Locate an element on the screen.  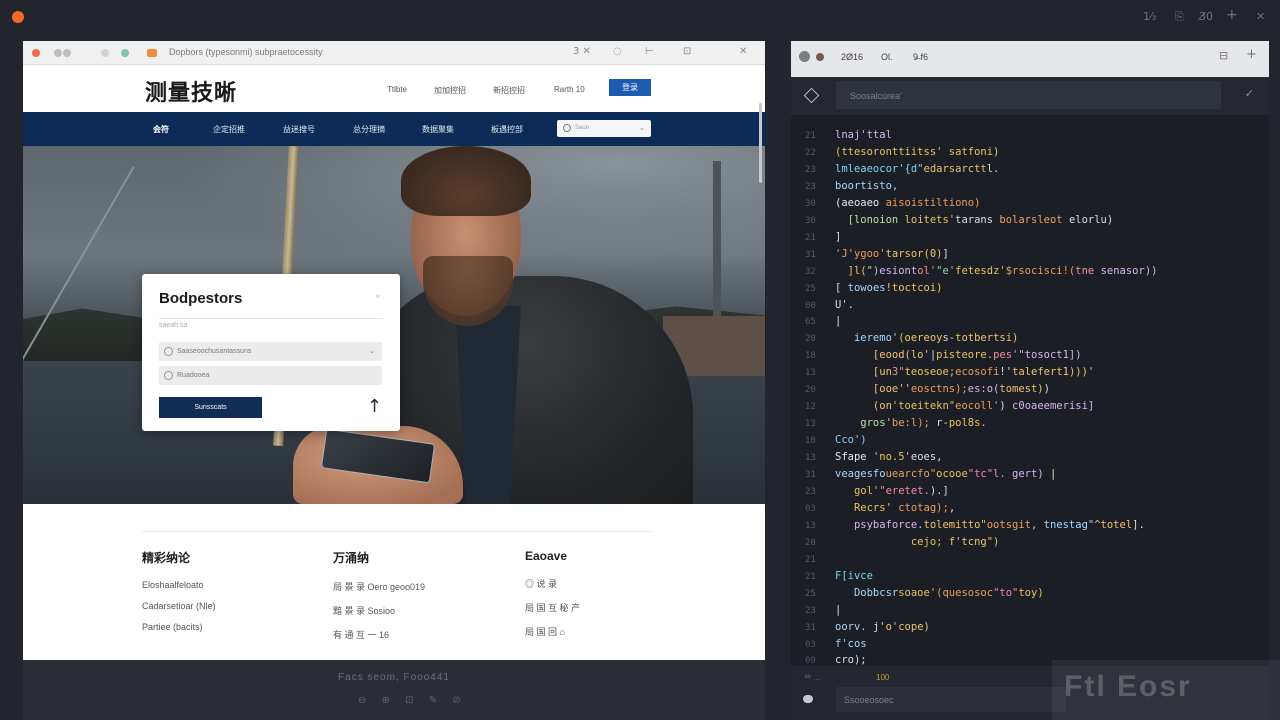
window-control-3: 3̸0 is located at coordinates (1206, 16).